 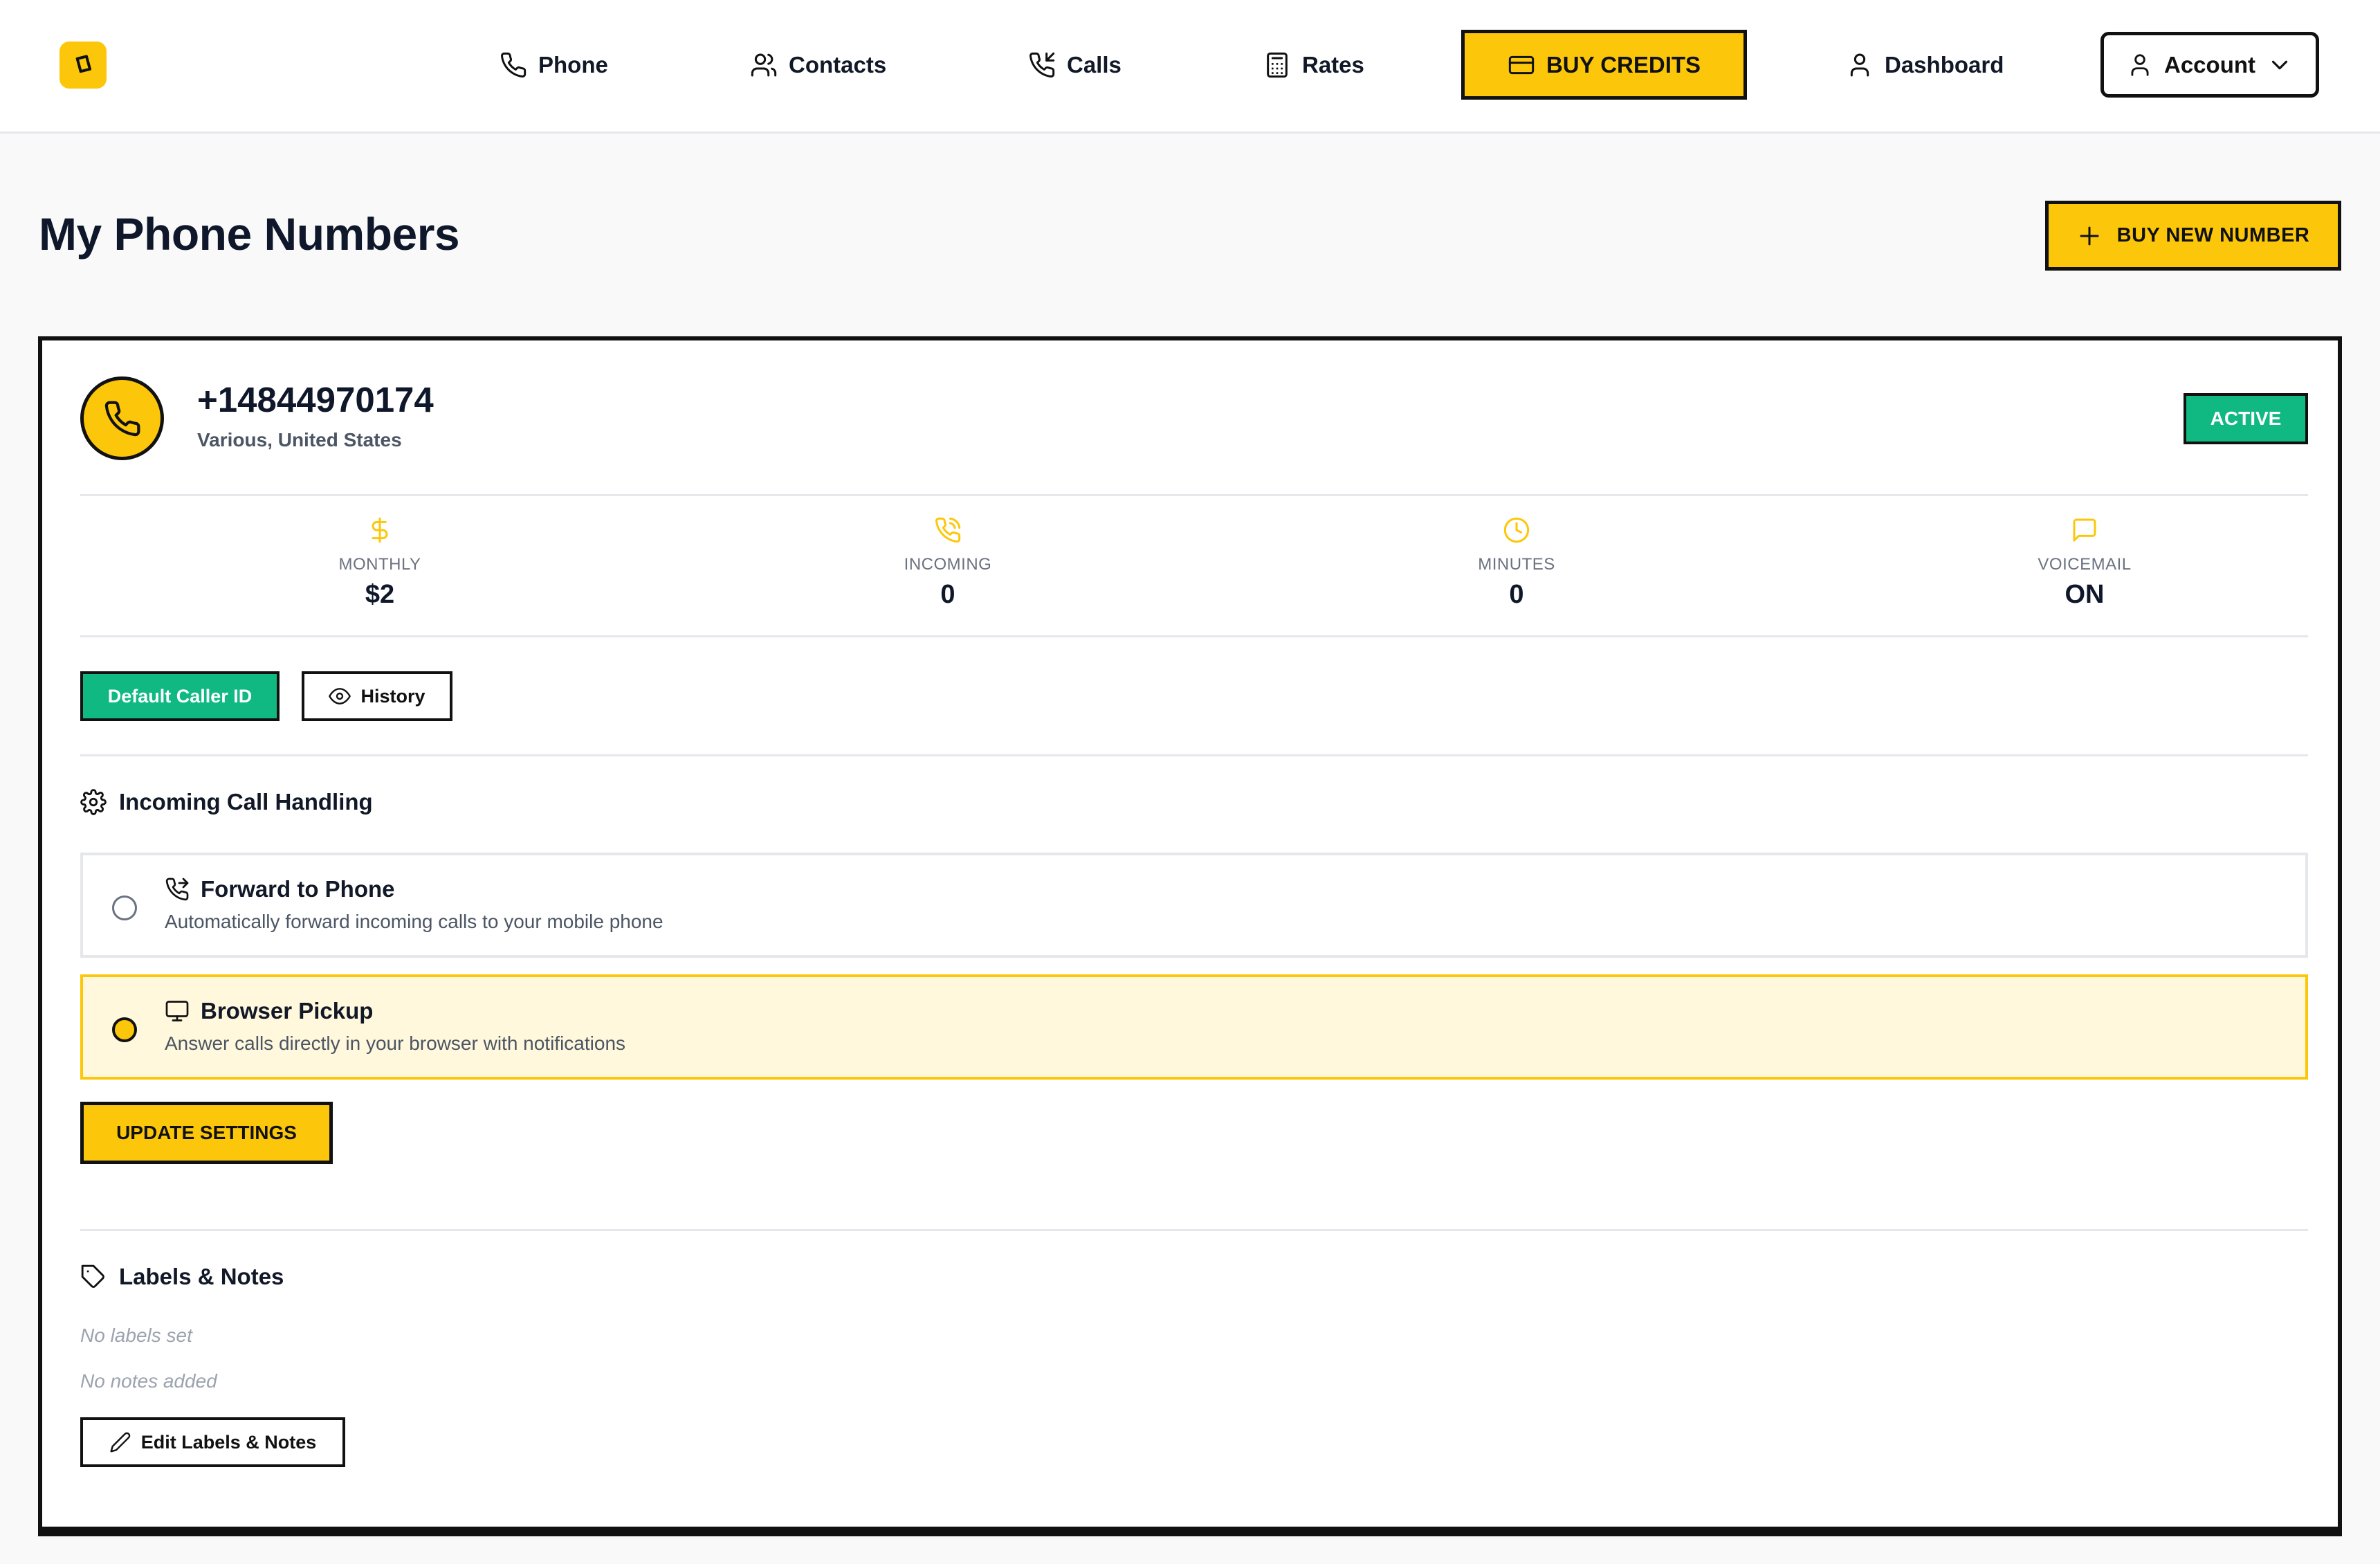 I want to click on nav-rates-label: Rates, so click(x=1333, y=65).